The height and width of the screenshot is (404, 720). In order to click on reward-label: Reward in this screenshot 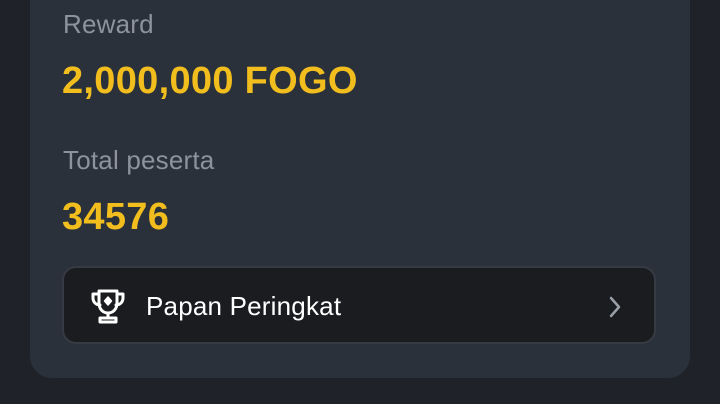, I will do `click(108, 24)`.